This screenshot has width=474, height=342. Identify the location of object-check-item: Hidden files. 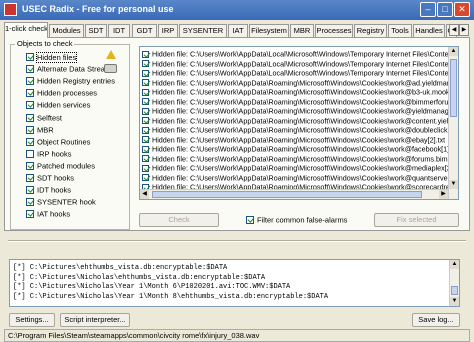
(52, 57).